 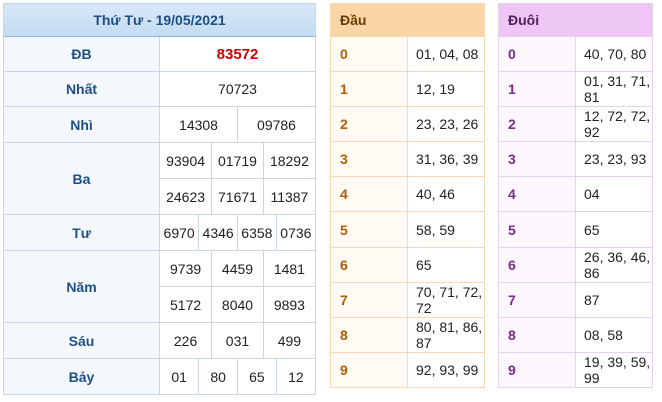 I want to click on prize-number-group: 226 031 499, so click(x=237, y=340).